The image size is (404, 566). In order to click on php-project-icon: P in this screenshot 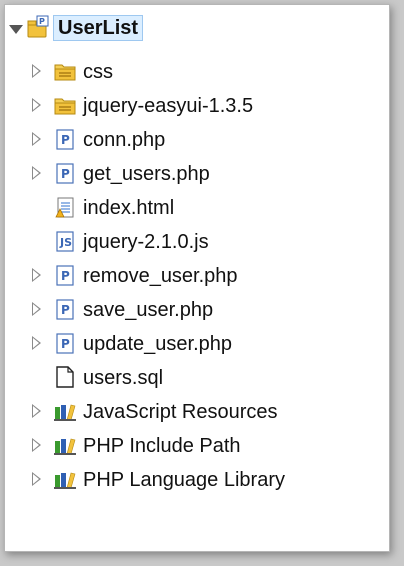, I will do `click(37, 27)`.